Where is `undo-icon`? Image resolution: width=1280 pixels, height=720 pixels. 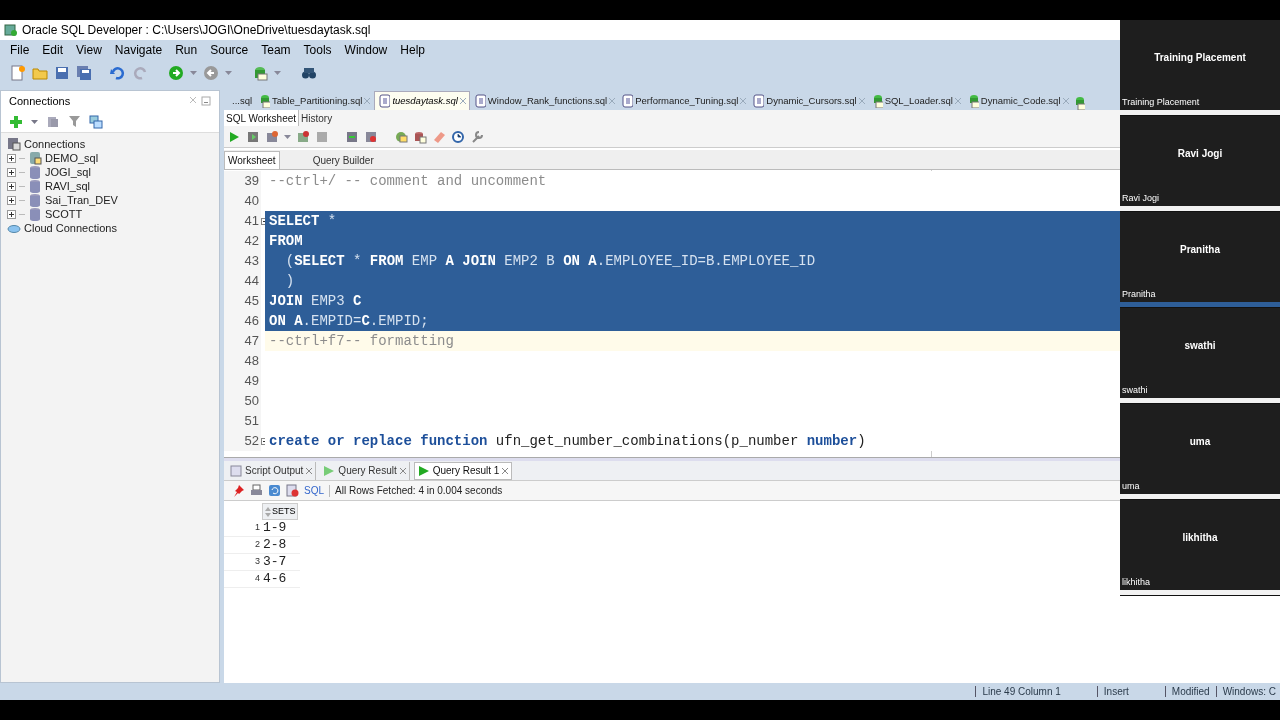 undo-icon is located at coordinates (118, 72).